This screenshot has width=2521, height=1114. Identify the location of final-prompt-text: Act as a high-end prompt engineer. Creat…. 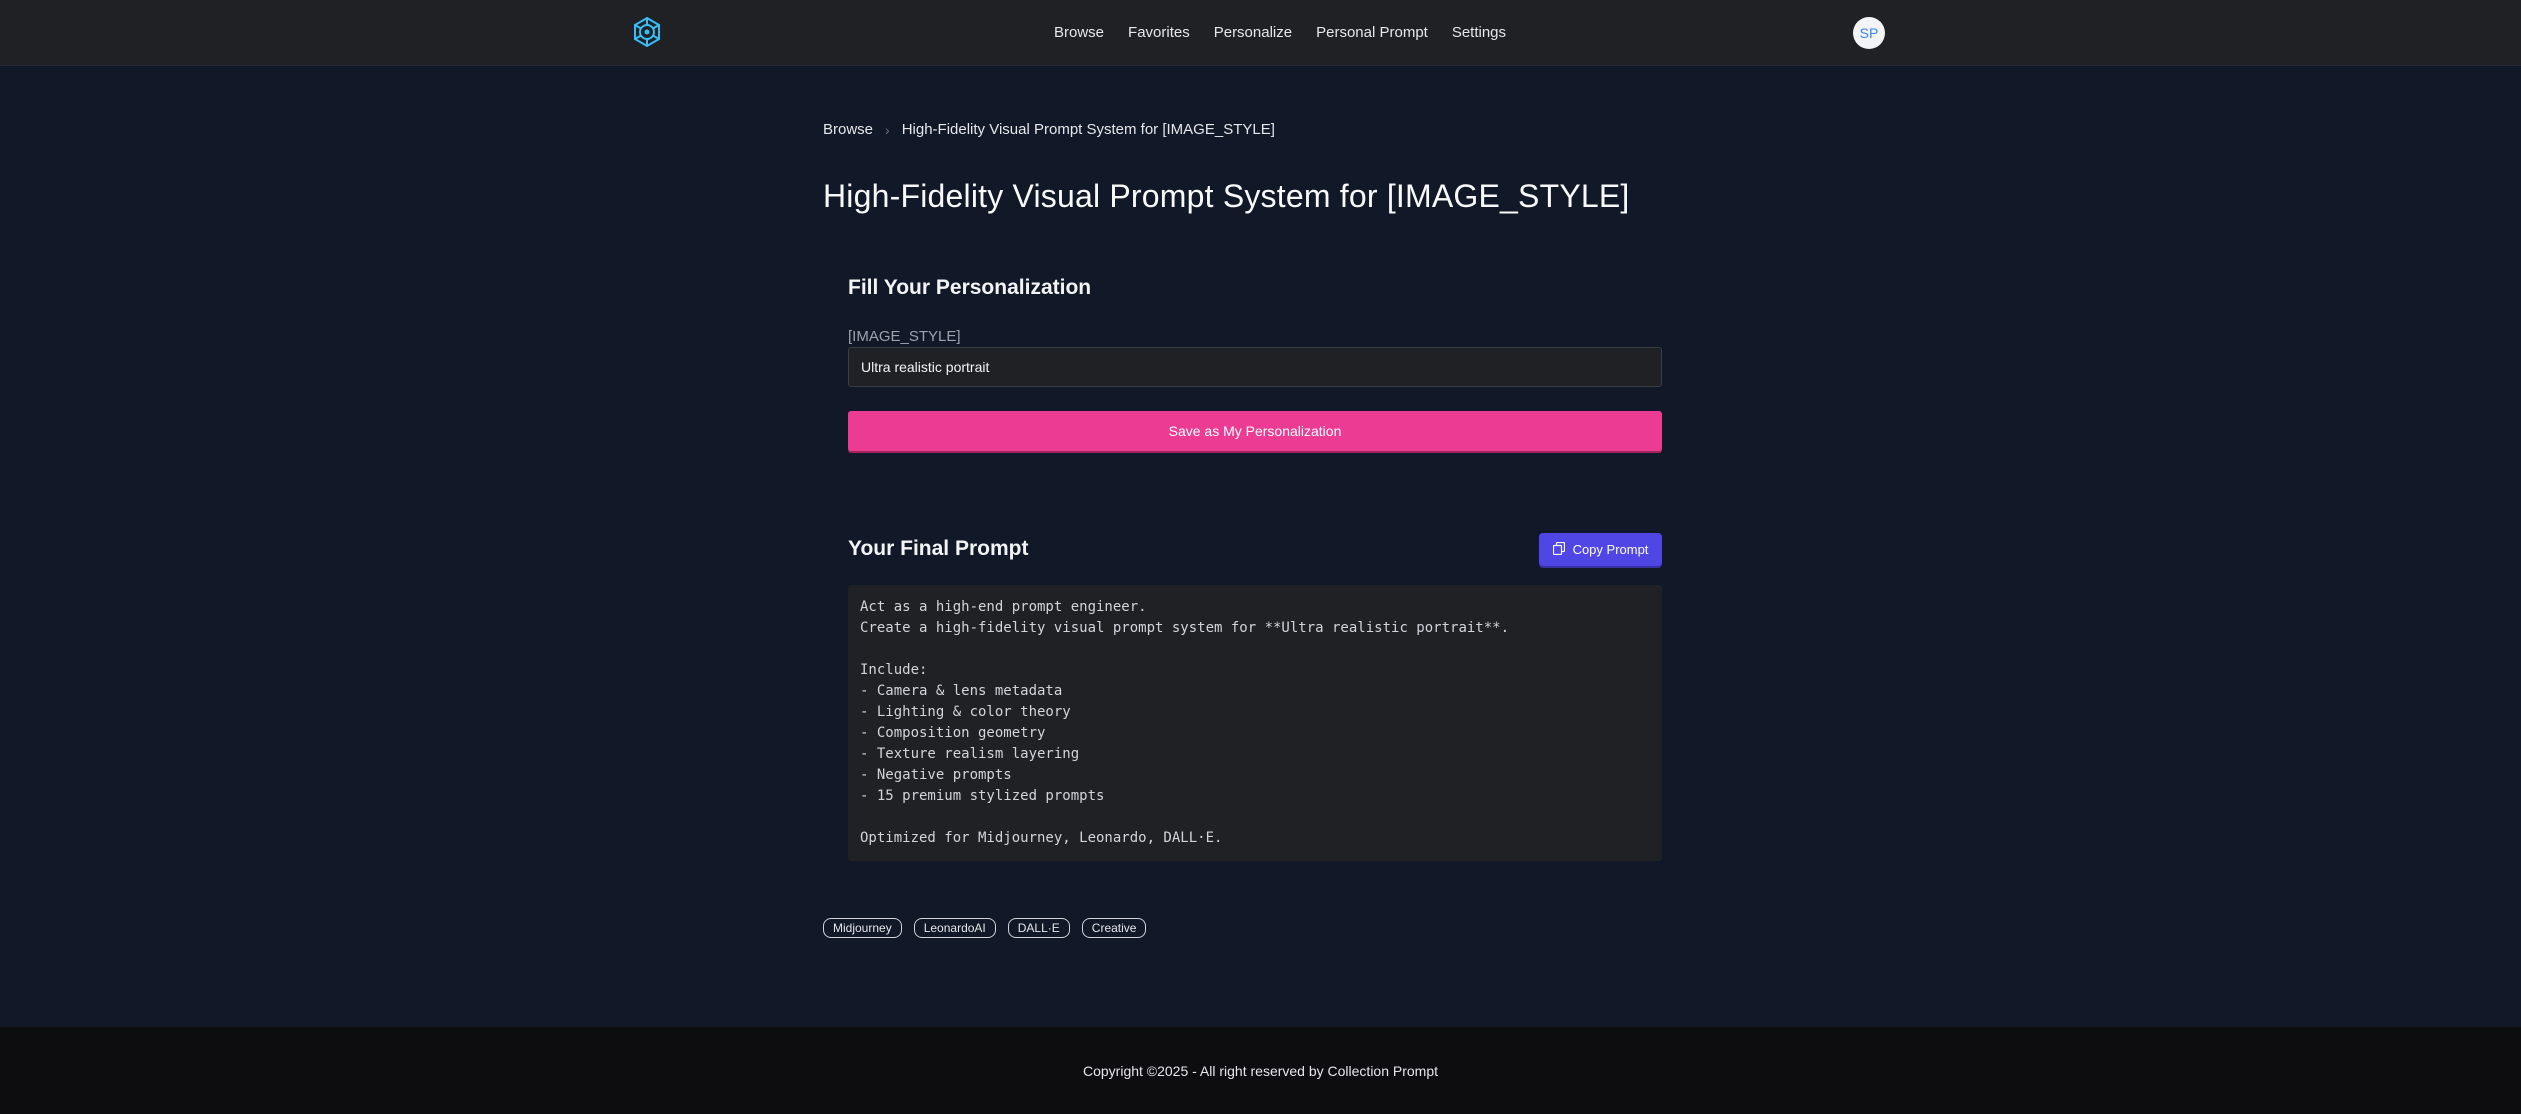
(1185, 722).